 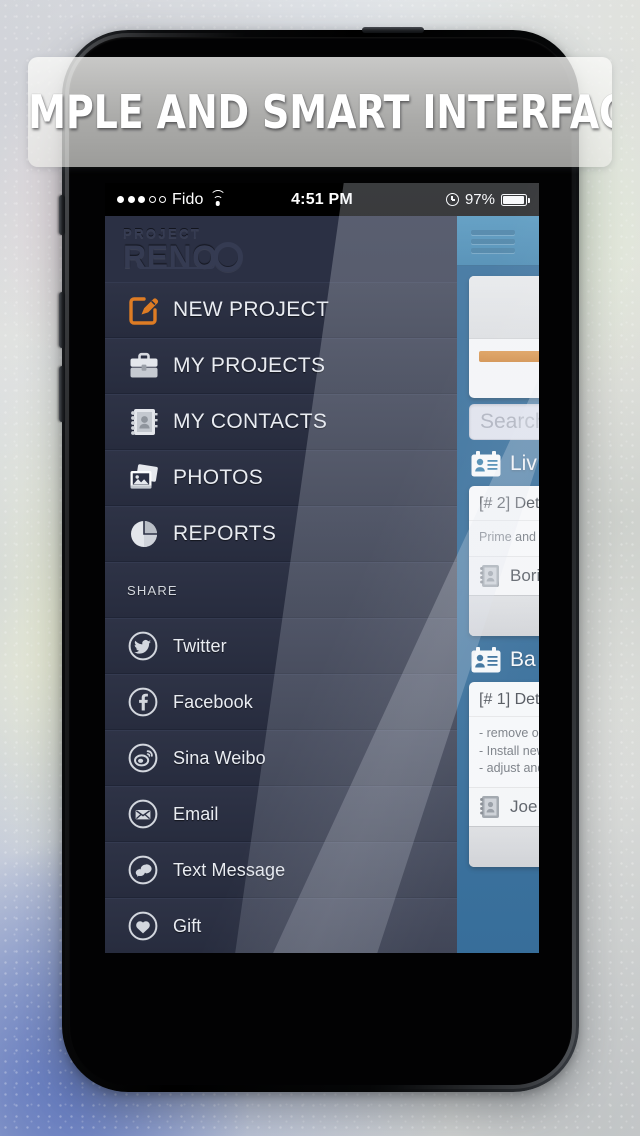 What do you see at coordinates (504, 322) in the screenshot?
I see `stat-count-label: All` at bounding box center [504, 322].